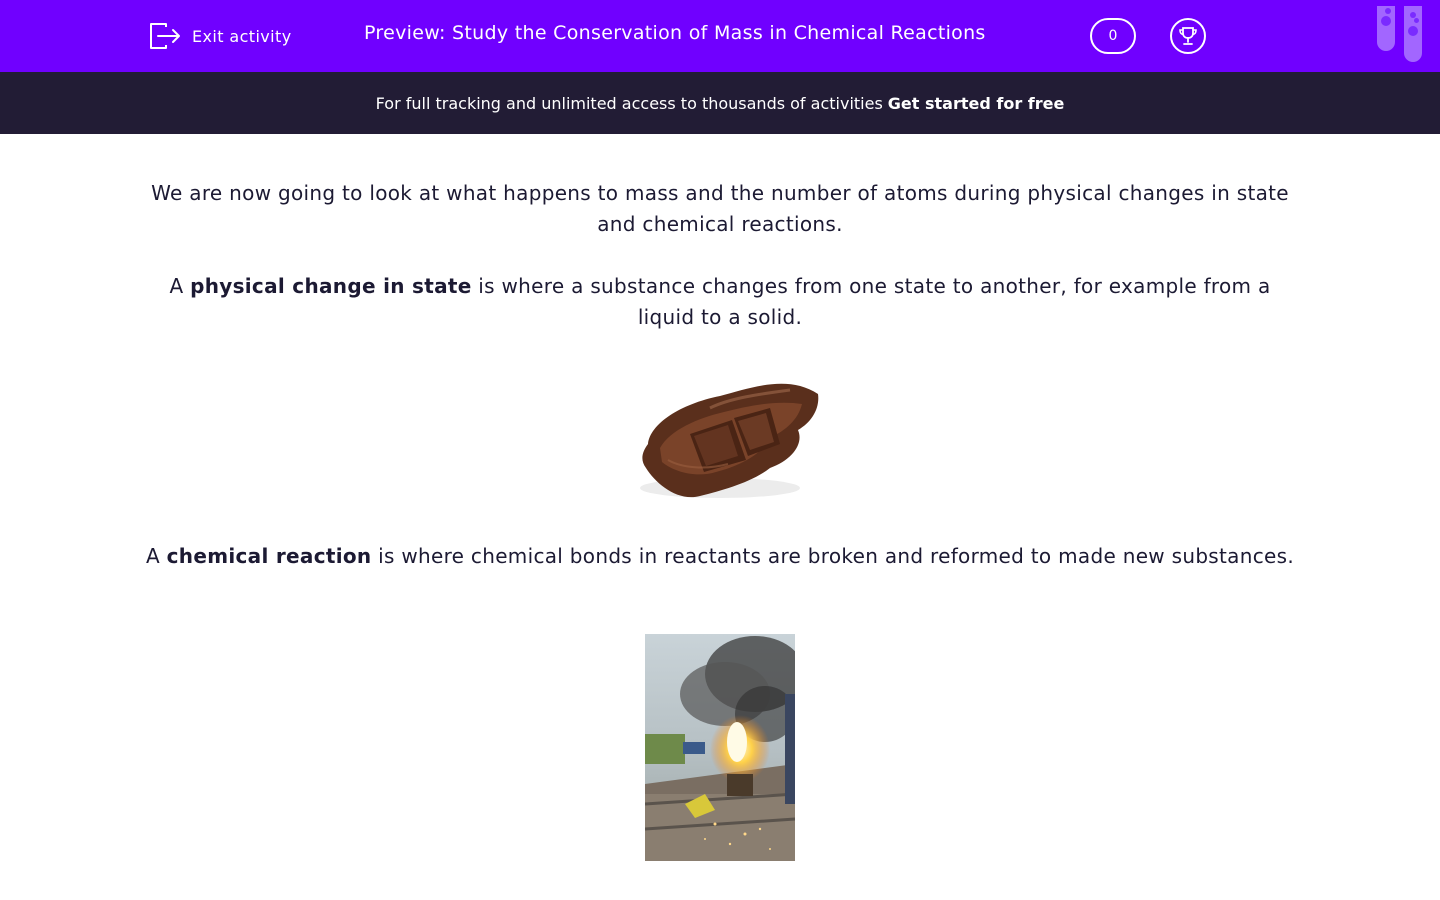 The width and height of the screenshot is (1440, 900). Describe the element at coordinates (269, 556) in the screenshot. I see `chemical-term: chemical reaction` at that location.